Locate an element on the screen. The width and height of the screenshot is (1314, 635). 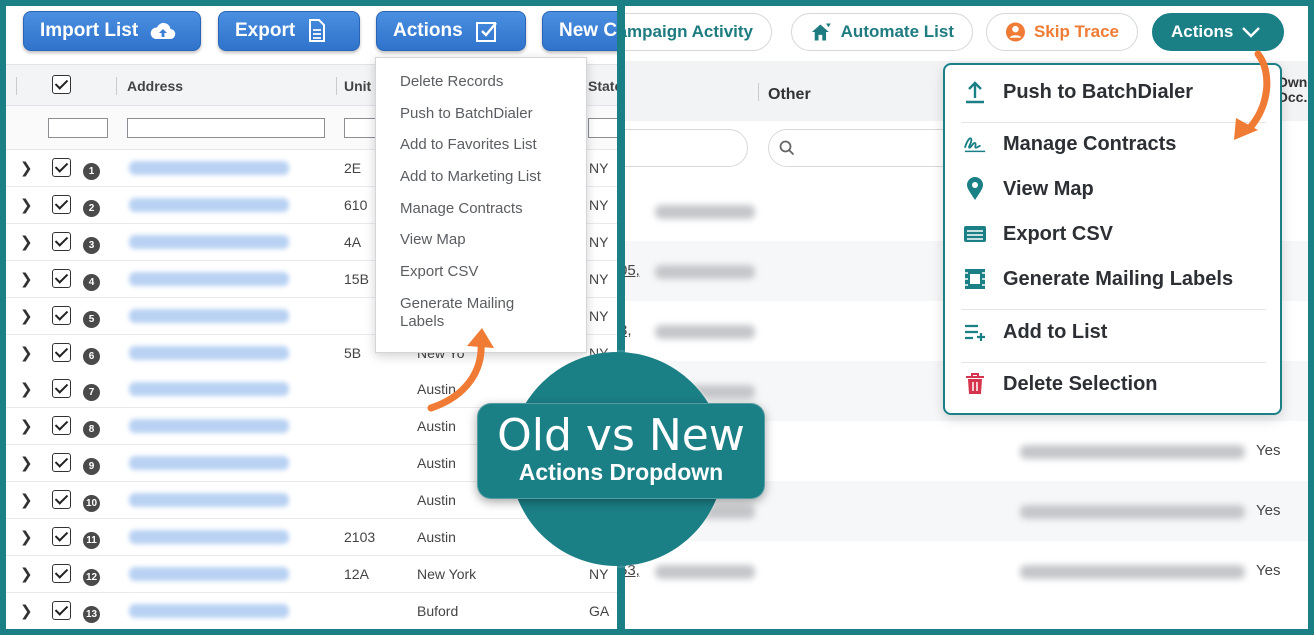
column-separator is located at coordinates (336, 86).